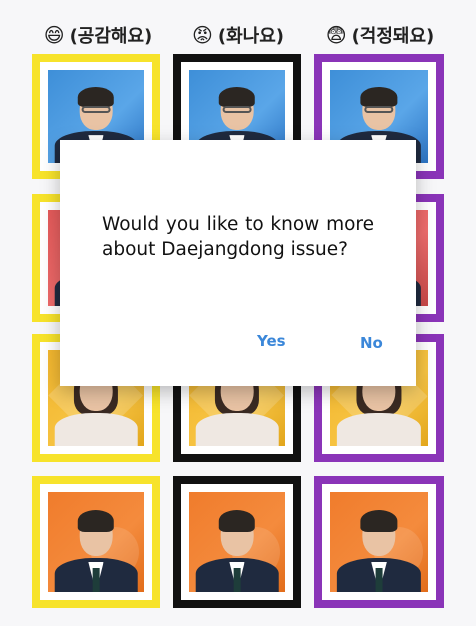 This screenshot has width=476, height=626. I want to click on reaction-tile-angry-row4, so click(237, 542).